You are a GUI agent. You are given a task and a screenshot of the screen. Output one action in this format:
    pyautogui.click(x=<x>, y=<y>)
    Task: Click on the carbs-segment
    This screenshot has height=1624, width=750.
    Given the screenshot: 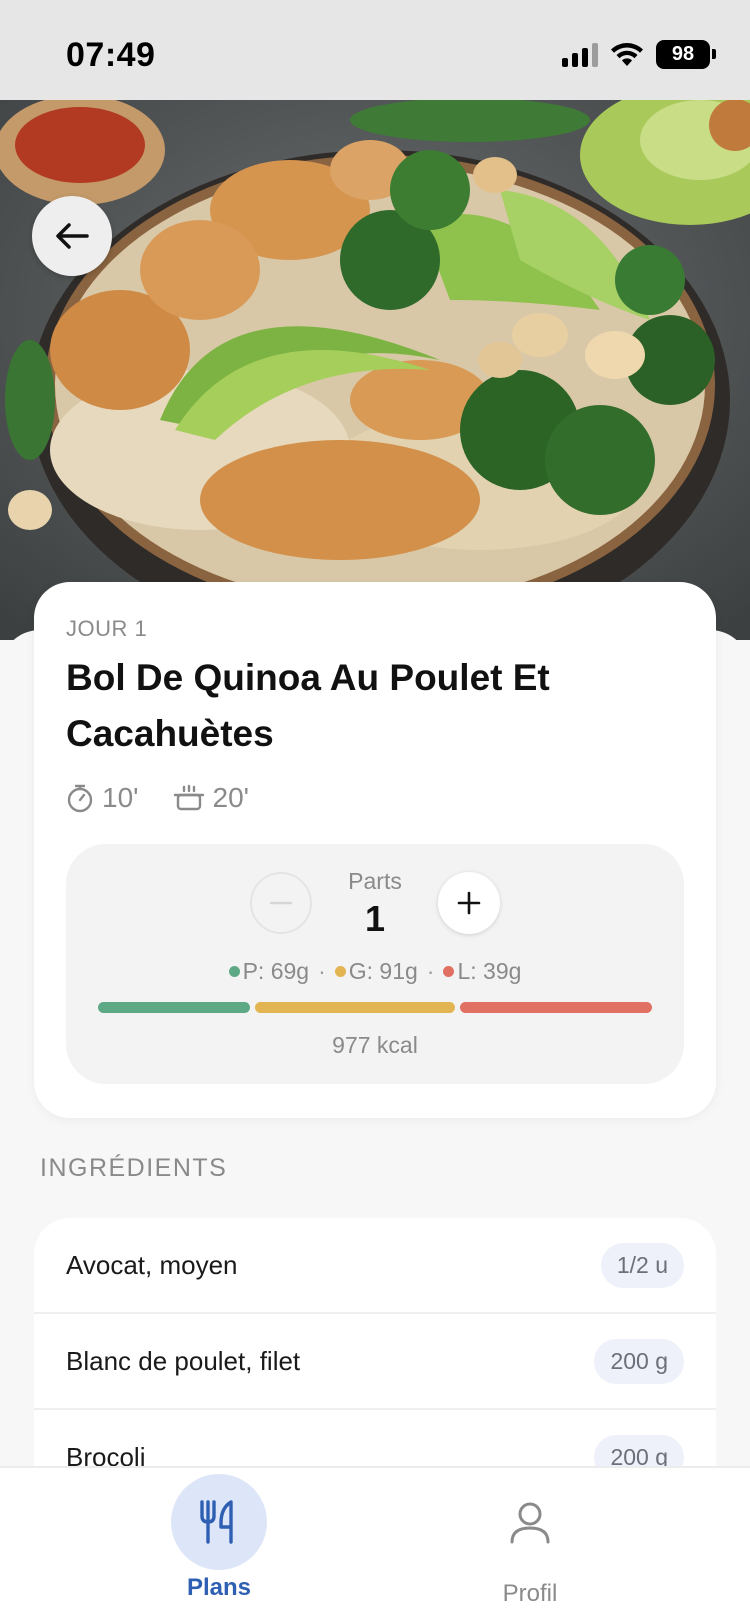 What is the action you would take?
    pyautogui.click(x=355, y=1007)
    